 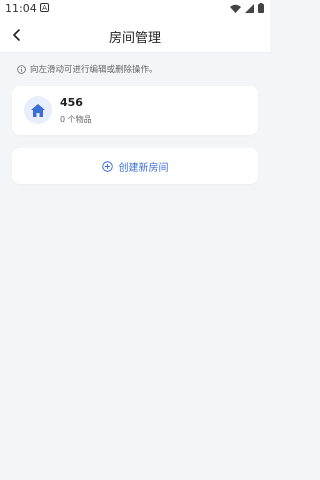 What do you see at coordinates (21, 69) in the screenshot?
I see `info-circle-icon` at bounding box center [21, 69].